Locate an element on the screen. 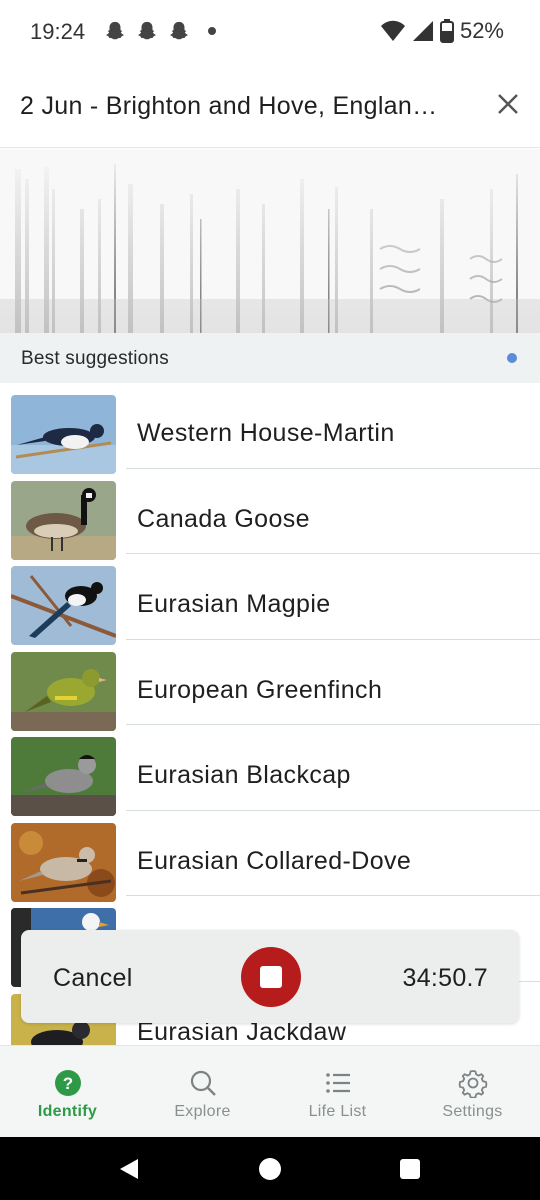 This screenshot has width=540, height=1200. species-name: Western House-Martin is located at coordinates (266, 433).